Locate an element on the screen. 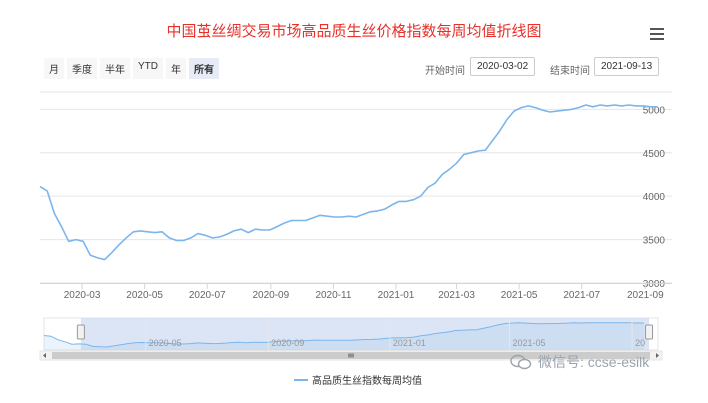 The image size is (708, 403). navigator-label: 2021-05 is located at coordinates (528, 343).